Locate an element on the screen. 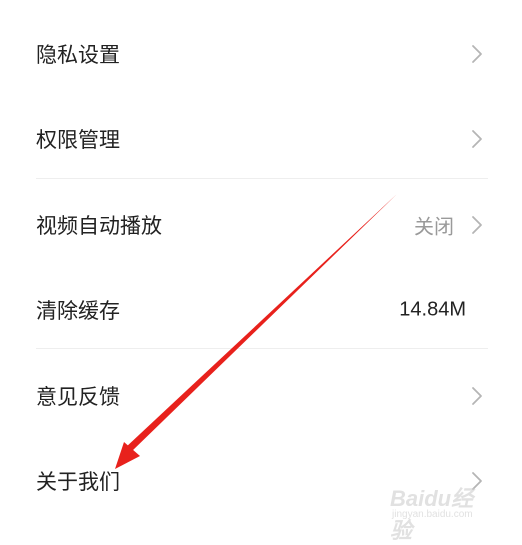 The width and height of the screenshot is (522, 545). settings-item-privacy: 隐私设置 is located at coordinates (261, 54).